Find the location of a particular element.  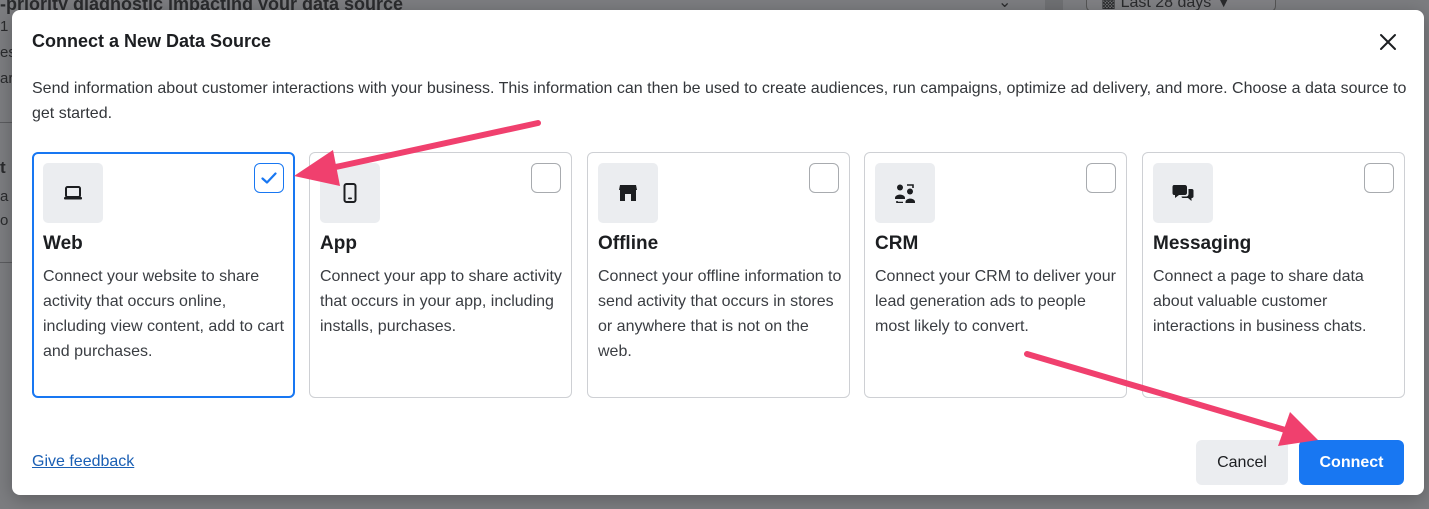

card-title: Messaging is located at coordinates (1202, 243).